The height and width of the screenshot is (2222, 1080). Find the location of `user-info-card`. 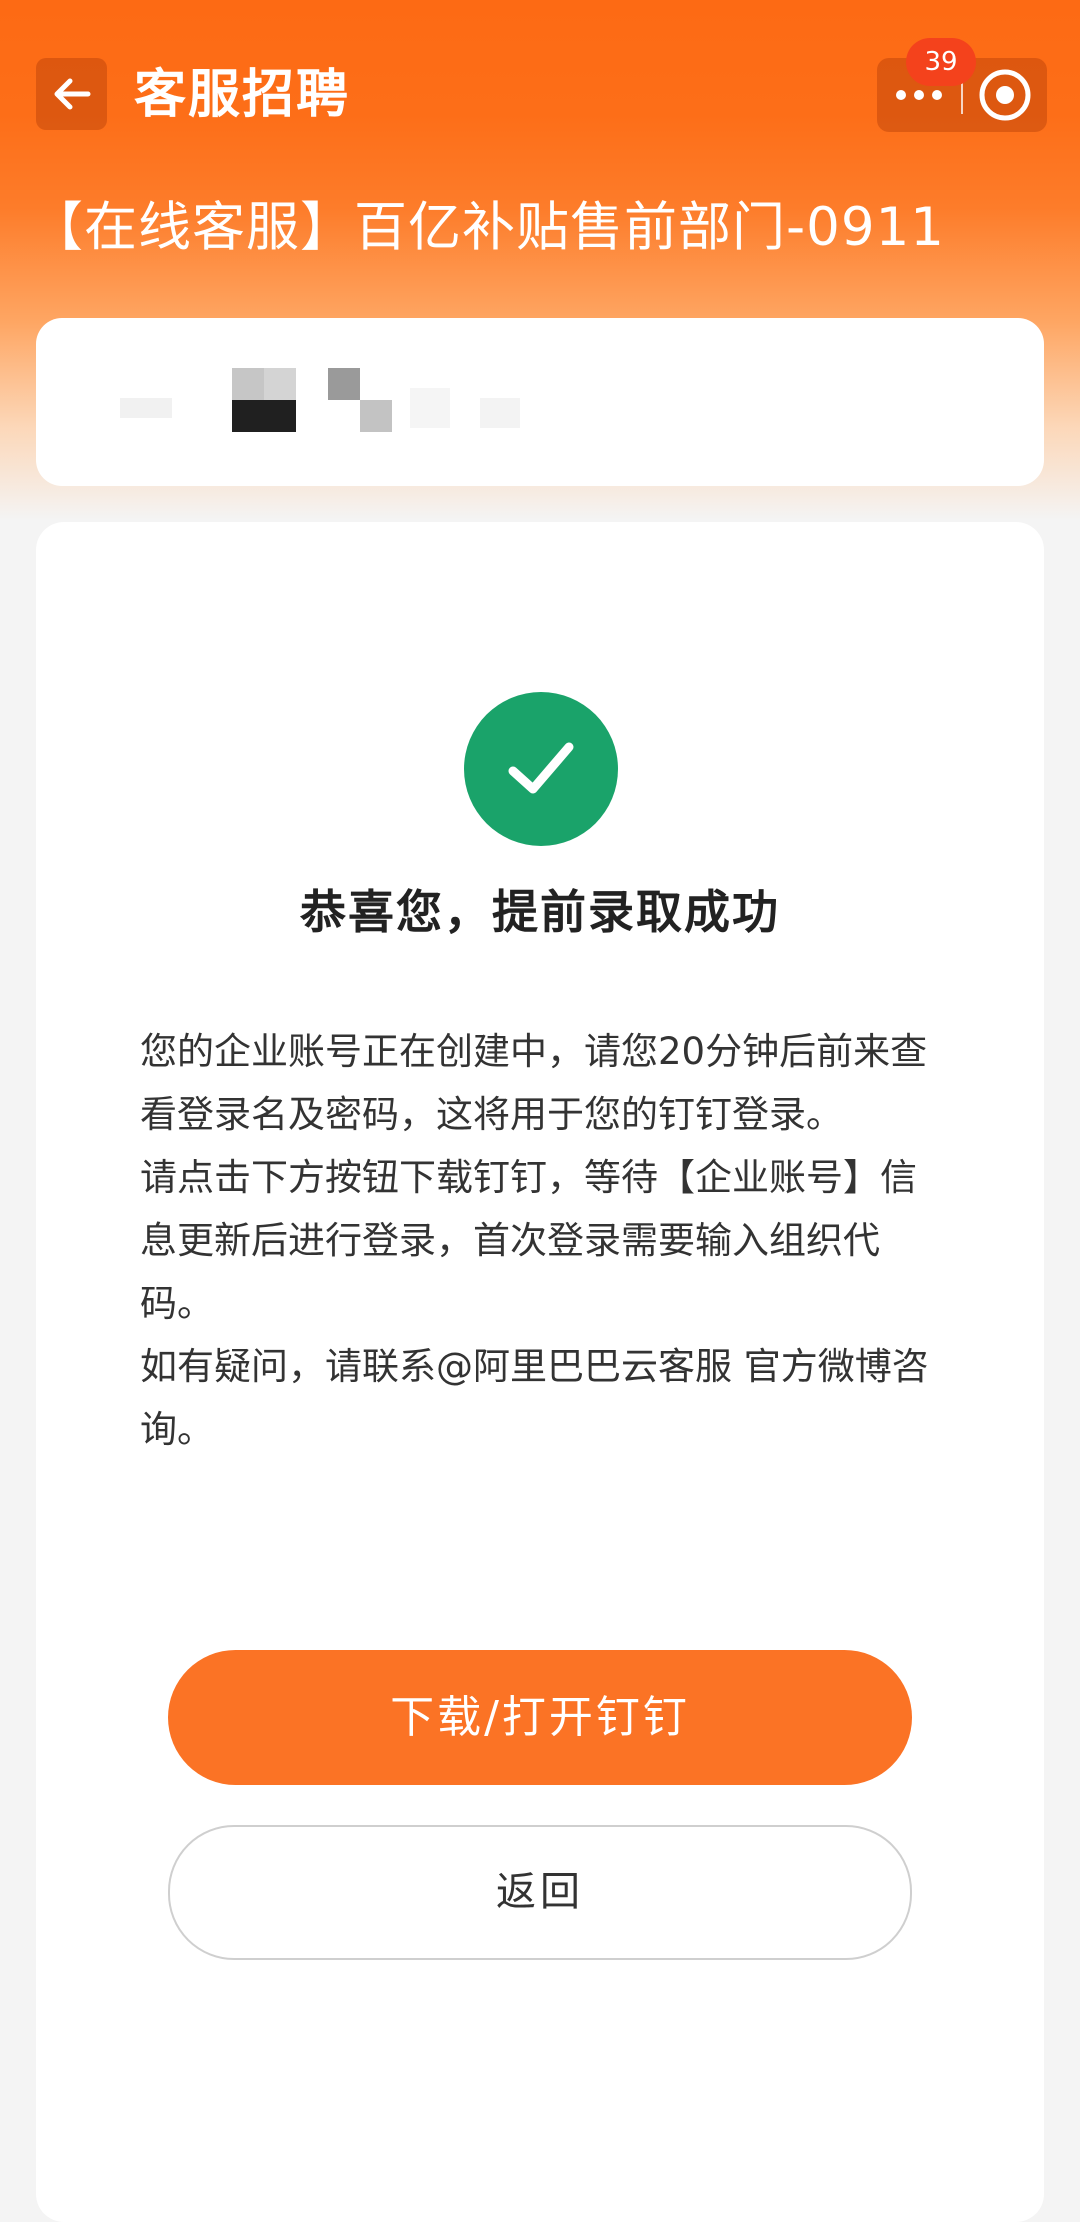

user-info-card is located at coordinates (540, 402).